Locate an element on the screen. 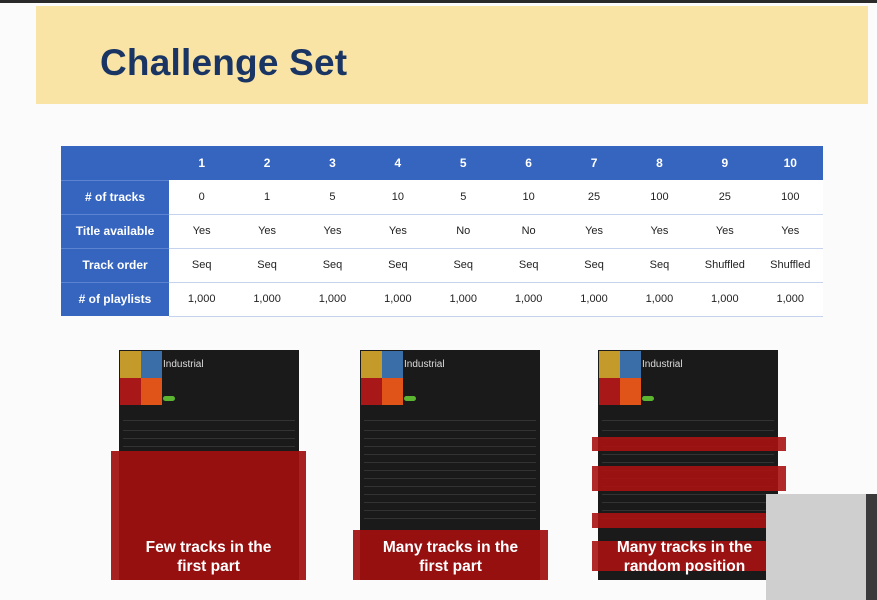 The width and height of the screenshot is (877, 600). column-header: 1 is located at coordinates (202, 163).